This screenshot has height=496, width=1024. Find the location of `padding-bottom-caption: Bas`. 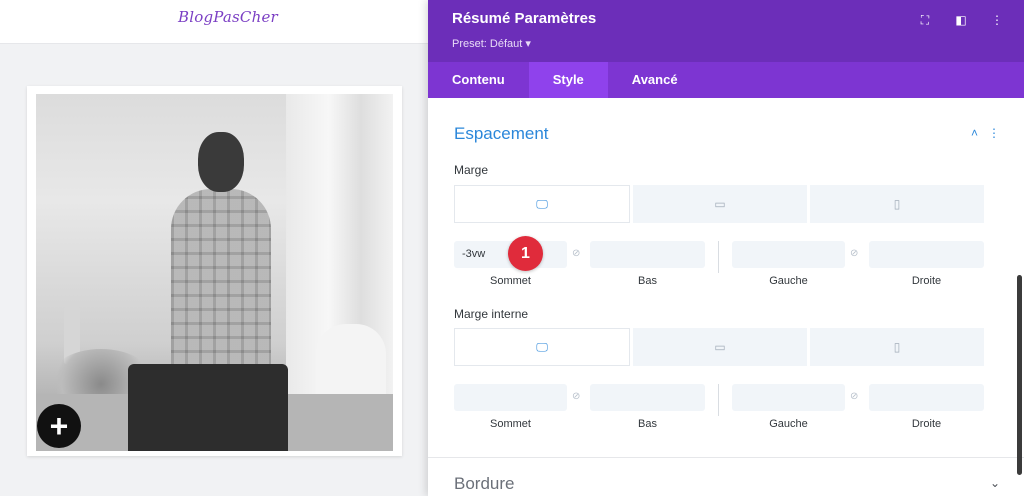

padding-bottom-caption: Bas is located at coordinates (647, 424).